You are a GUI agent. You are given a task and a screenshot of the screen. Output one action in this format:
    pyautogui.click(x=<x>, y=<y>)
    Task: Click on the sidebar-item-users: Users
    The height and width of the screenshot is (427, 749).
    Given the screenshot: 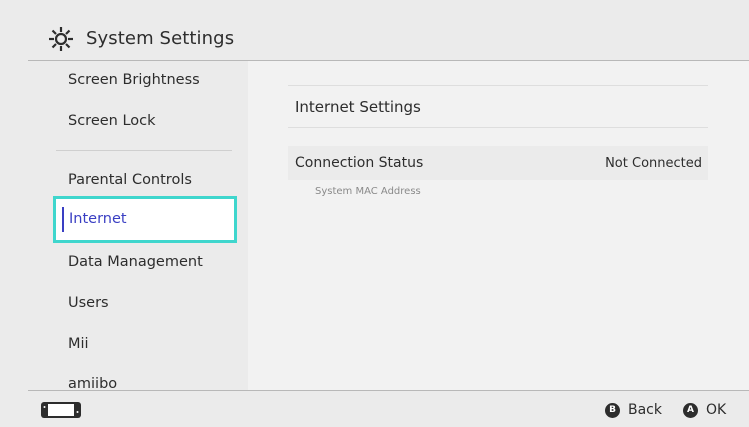 What is the action you would take?
    pyautogui.click(x=88, y=303)
    